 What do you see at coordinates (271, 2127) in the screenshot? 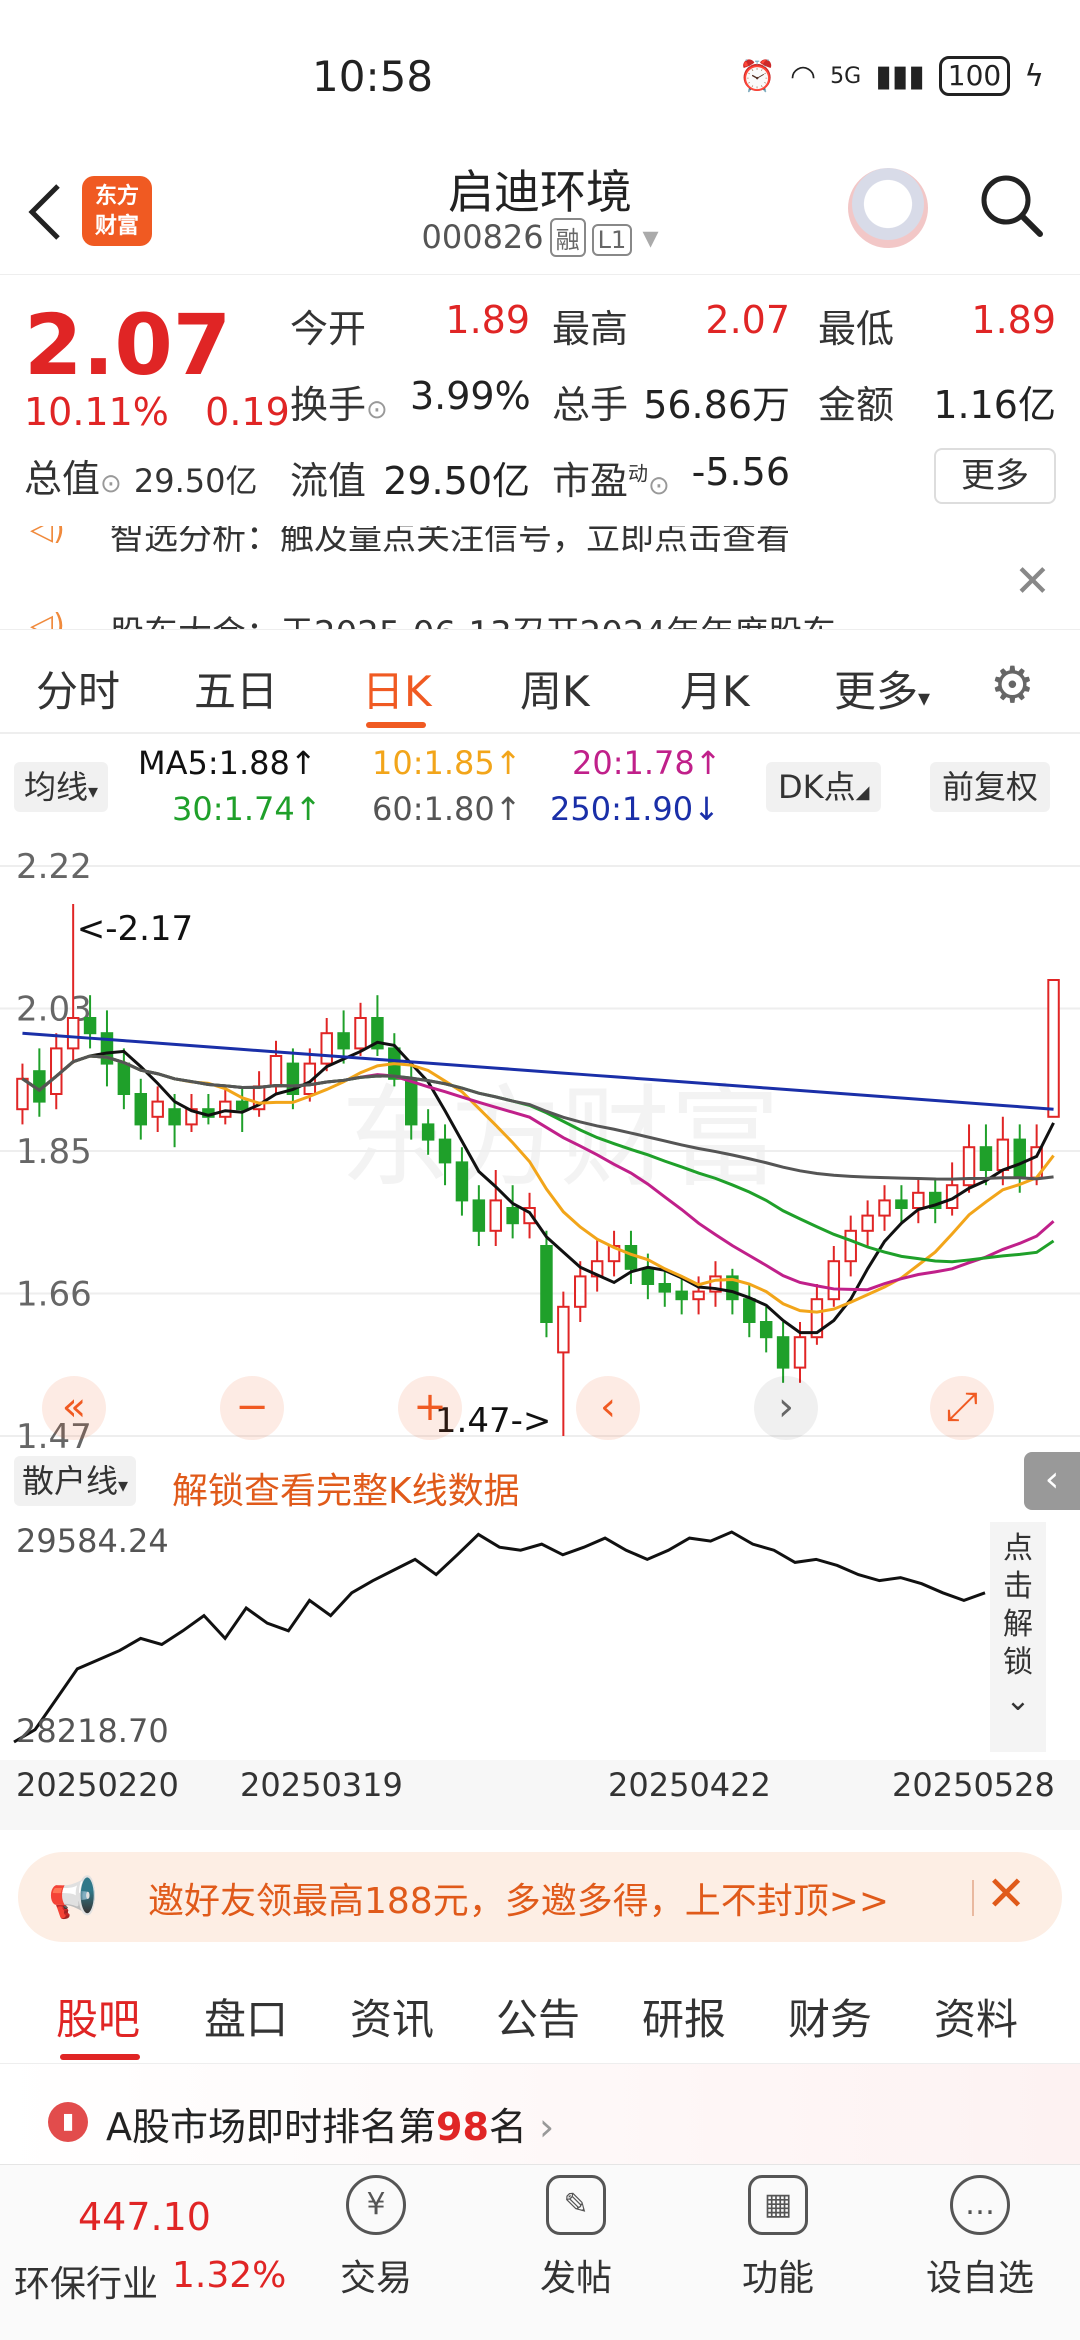
I see `rank-prefix: A股市场即时排名第` at bounding box center [271, 2127].